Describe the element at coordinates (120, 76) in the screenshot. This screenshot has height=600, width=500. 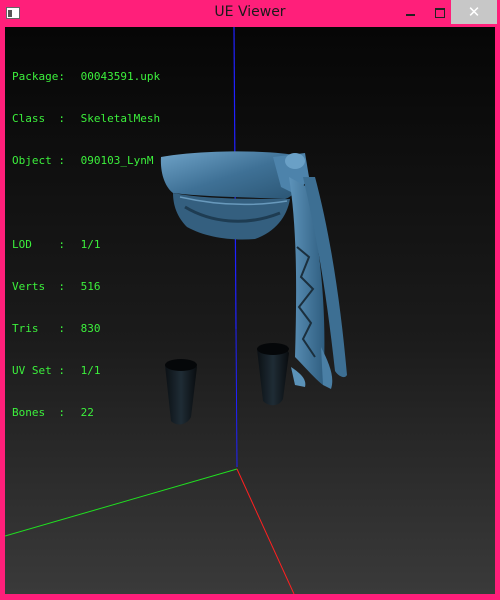
I see `package-value: 00043591.upk` at that location.